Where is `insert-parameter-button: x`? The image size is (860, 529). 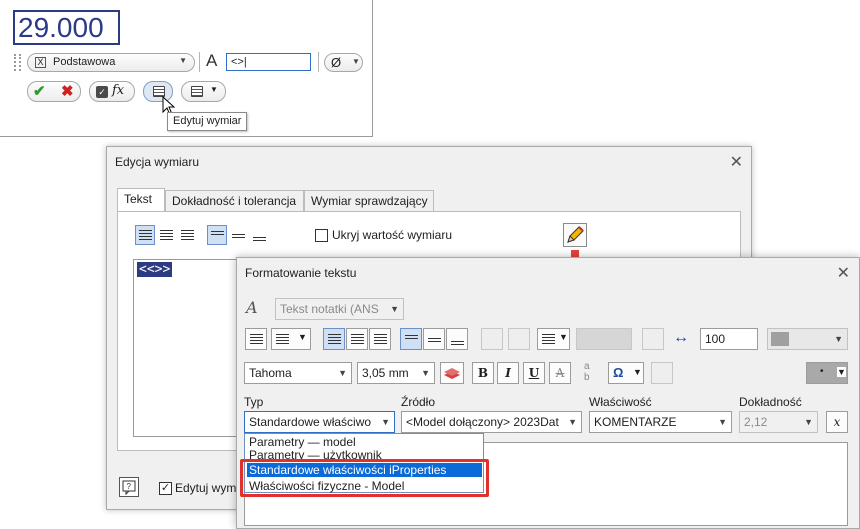
insert-parameter-button: x is located at coordinates (837, 422).